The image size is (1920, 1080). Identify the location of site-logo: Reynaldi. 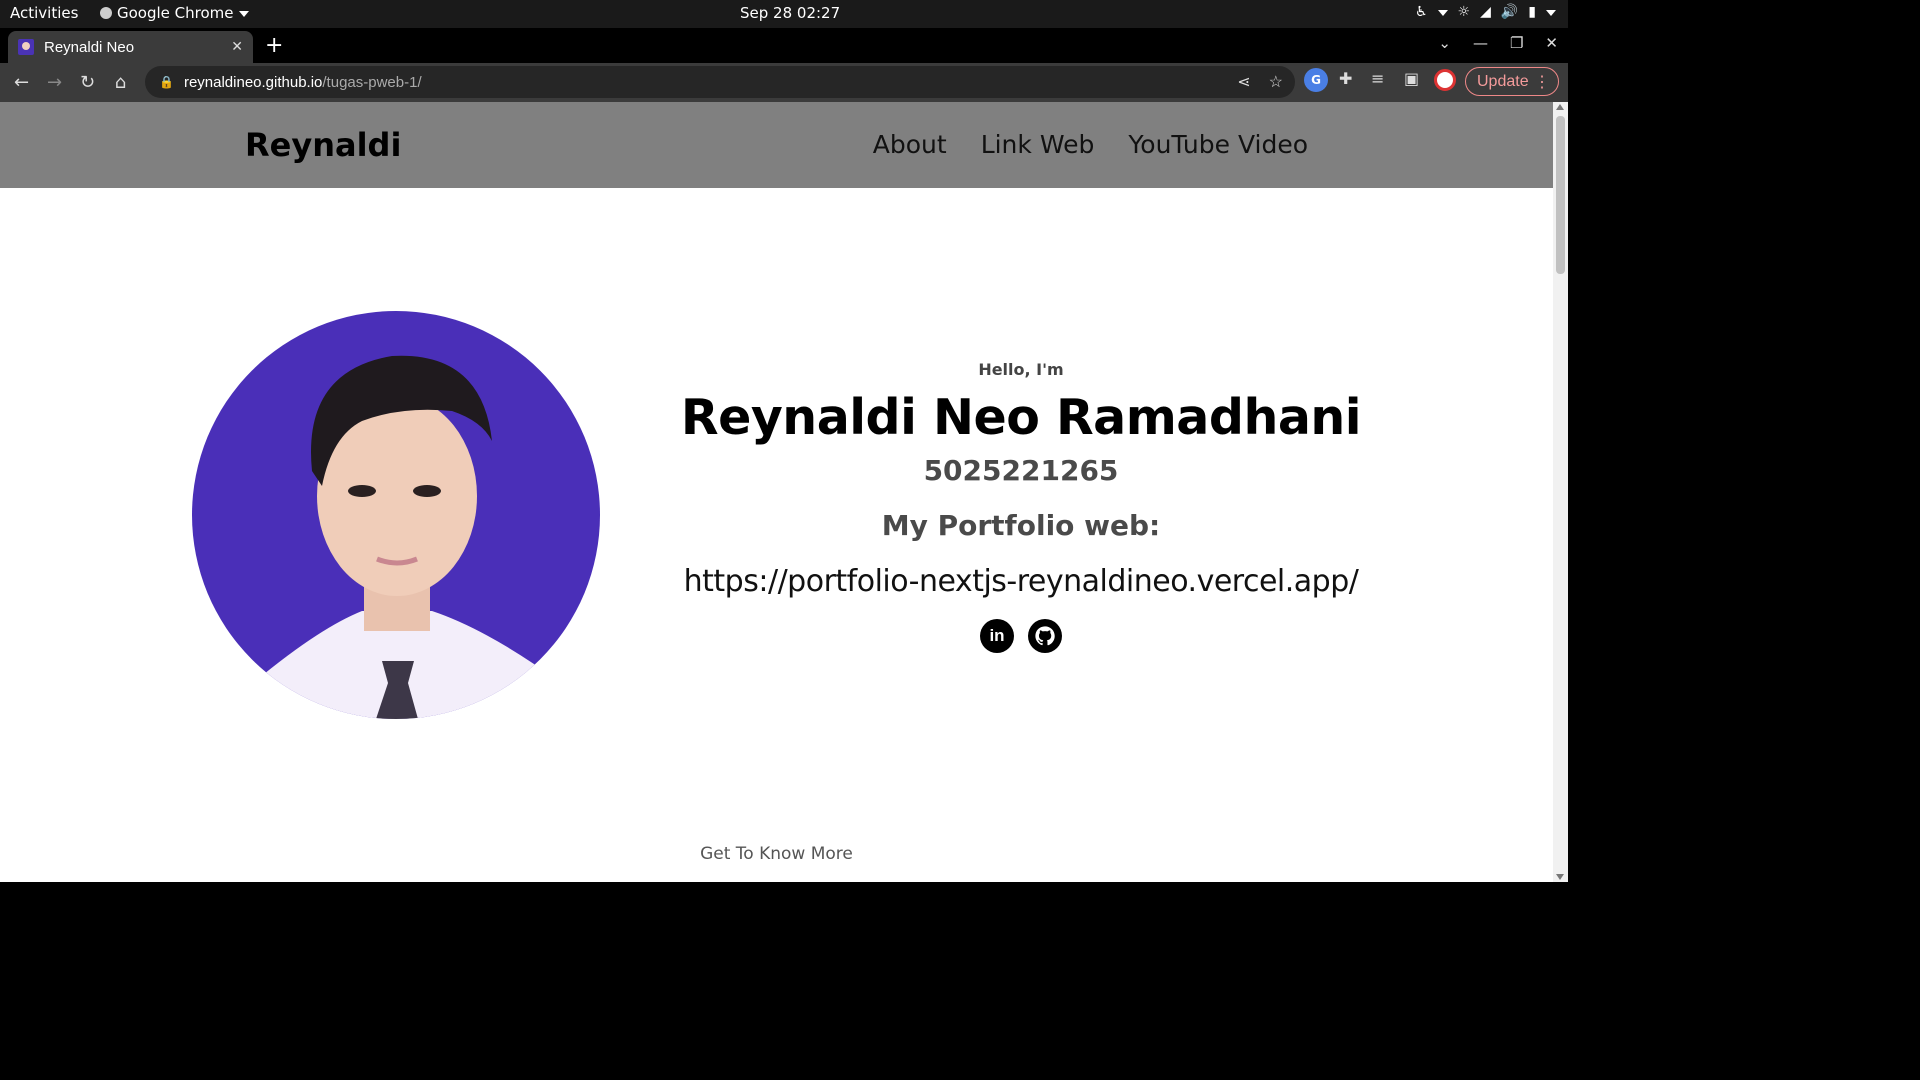
(323, 145).